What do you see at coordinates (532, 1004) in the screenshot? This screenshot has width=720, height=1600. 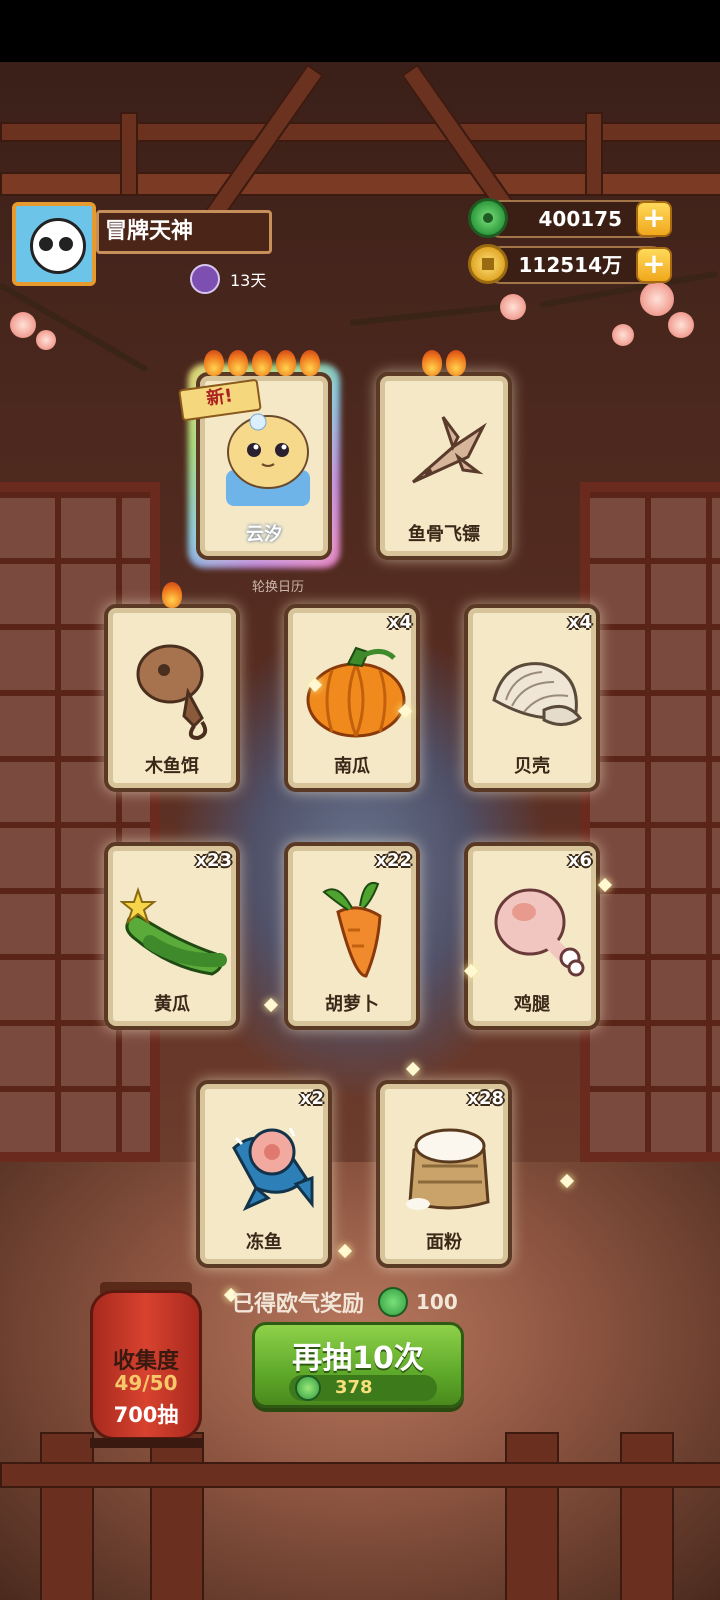 I see `card-label: 鸡腿` at bounding box center [532, 1004].